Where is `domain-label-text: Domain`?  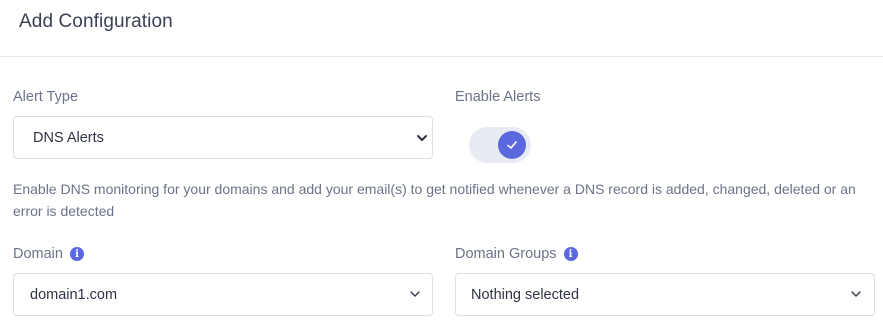 domain-label-text: Domain is located at coordinates (38, 254).